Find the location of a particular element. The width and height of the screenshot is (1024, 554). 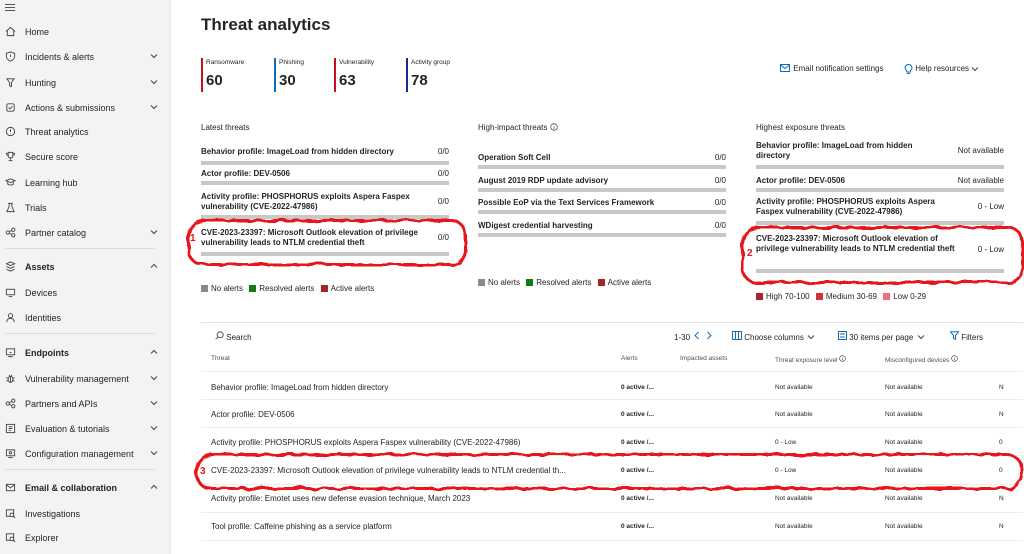

extra-cell: N is located at coordinates (1001, 414).